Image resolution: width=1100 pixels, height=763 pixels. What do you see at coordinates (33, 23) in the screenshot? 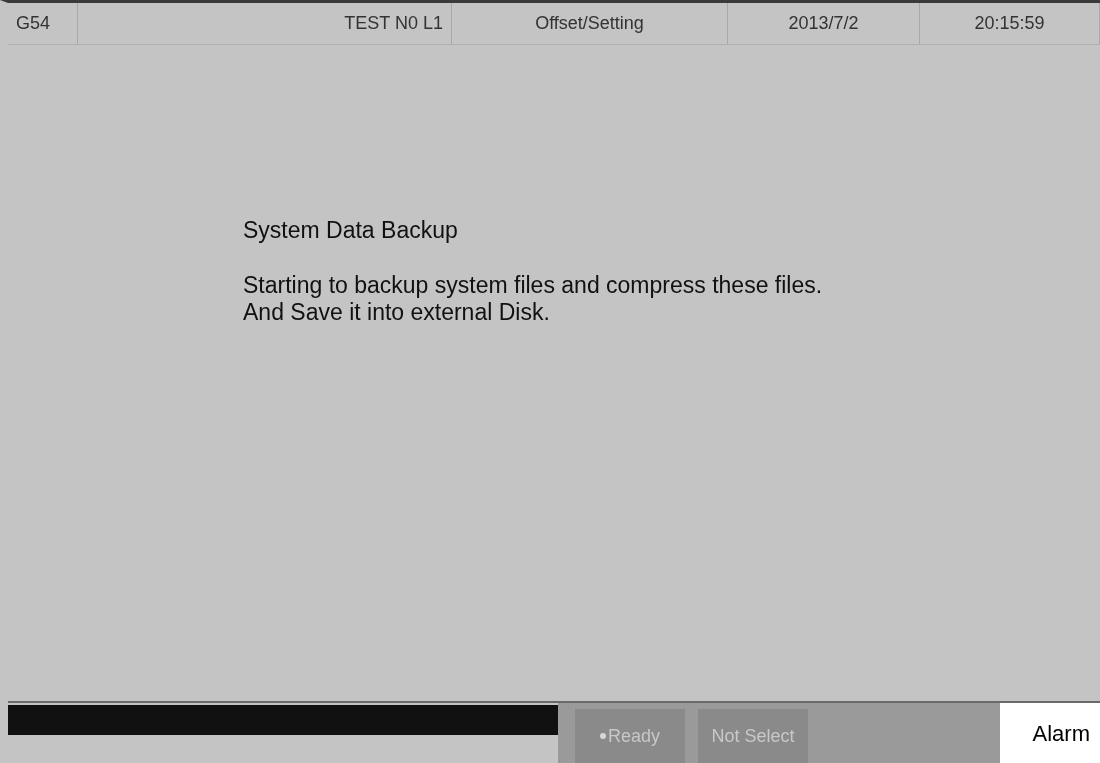
I see `header-text: G54` at bounding box center [33, 23].